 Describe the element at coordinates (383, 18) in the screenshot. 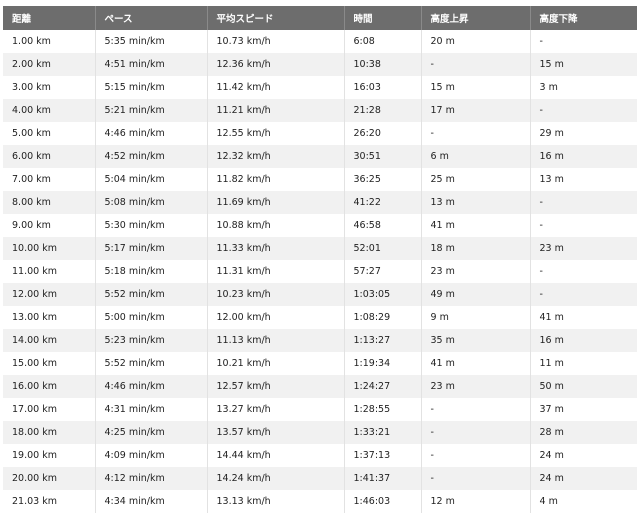

I see `column-header-time: 時間` at that location.